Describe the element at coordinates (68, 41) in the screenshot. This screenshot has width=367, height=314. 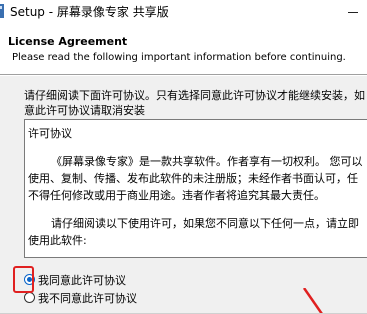
I see `page-title: License Agreement` at that location.